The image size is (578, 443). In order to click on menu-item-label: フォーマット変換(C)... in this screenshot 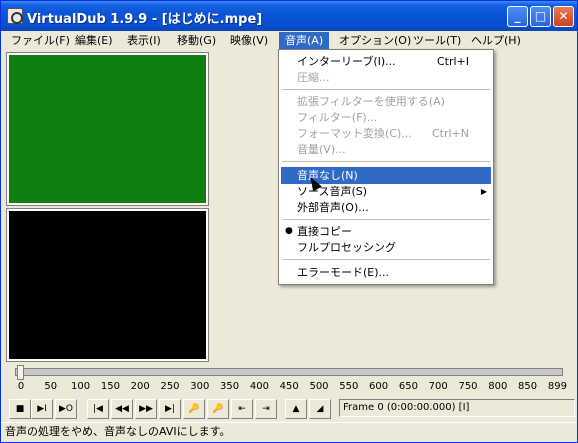, I will do `click(354, 133)`.